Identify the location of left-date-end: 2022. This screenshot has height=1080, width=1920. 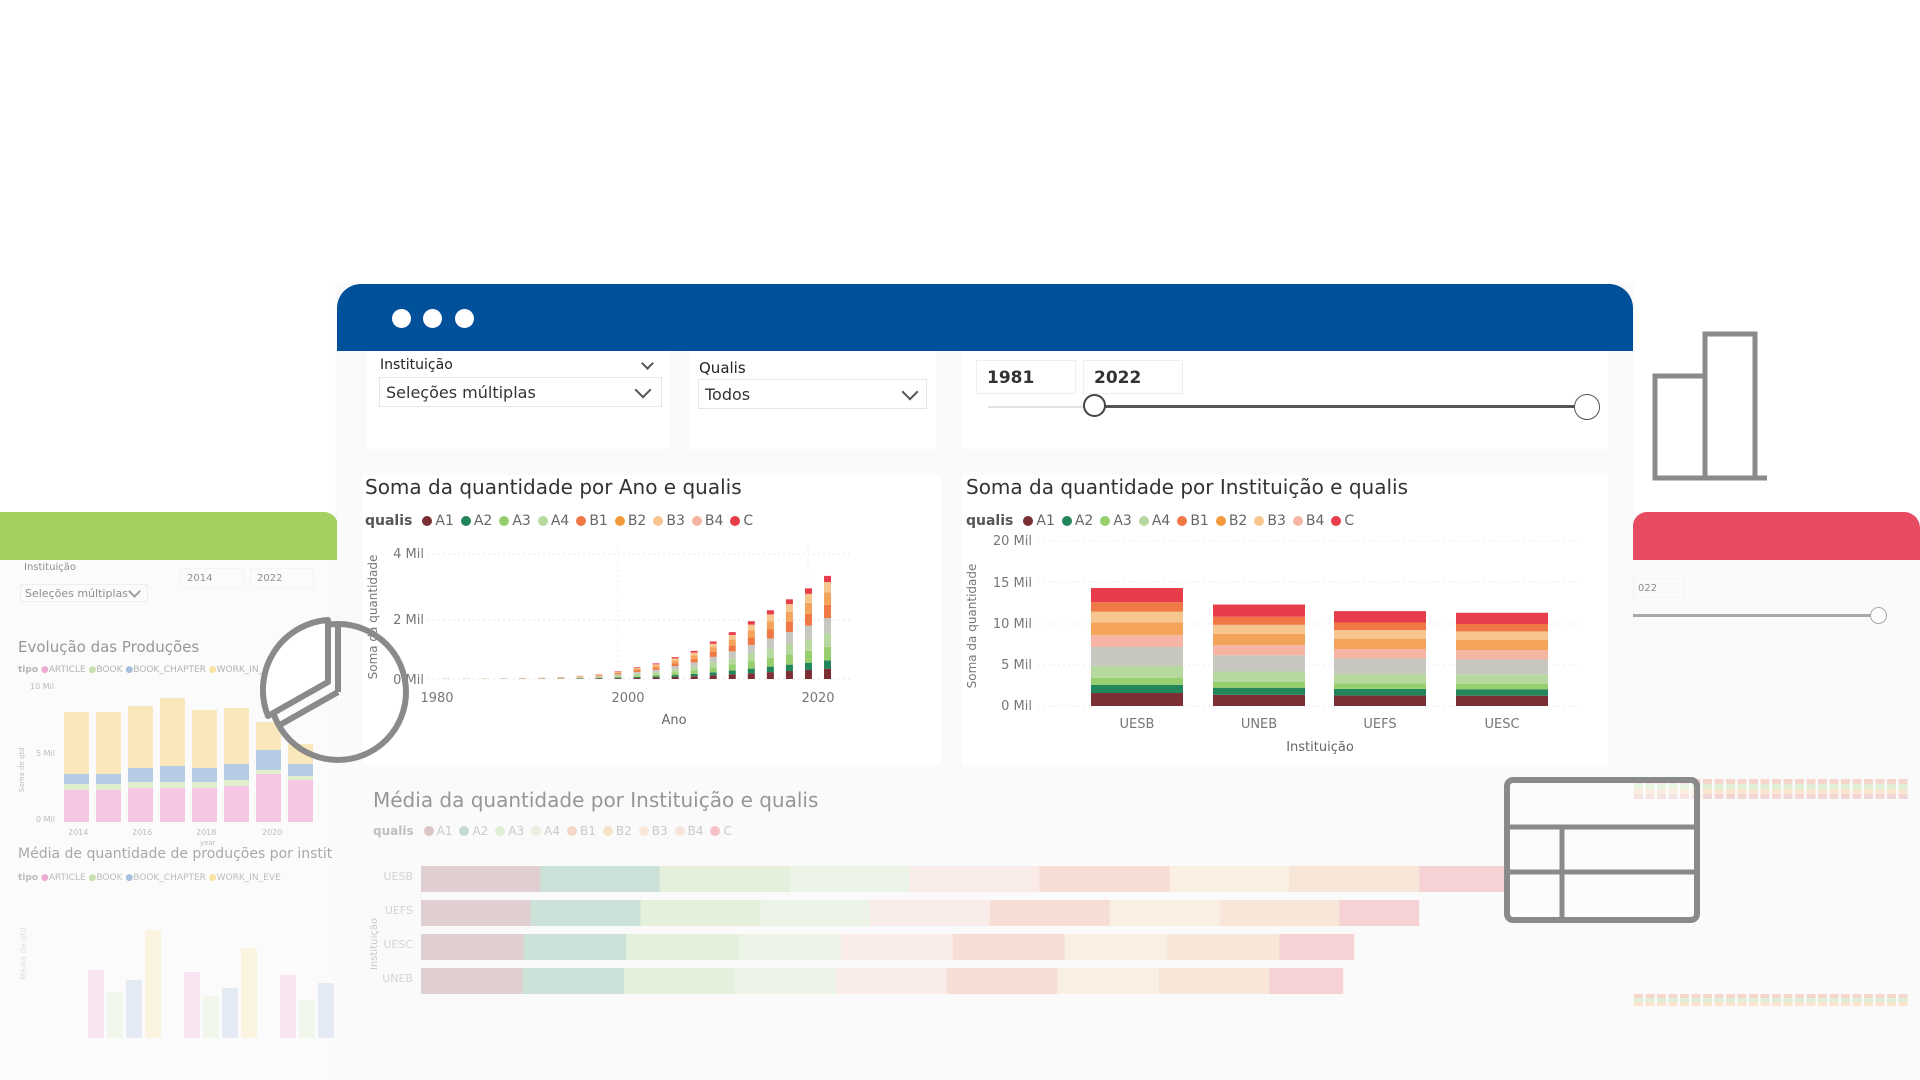
(282, 578).